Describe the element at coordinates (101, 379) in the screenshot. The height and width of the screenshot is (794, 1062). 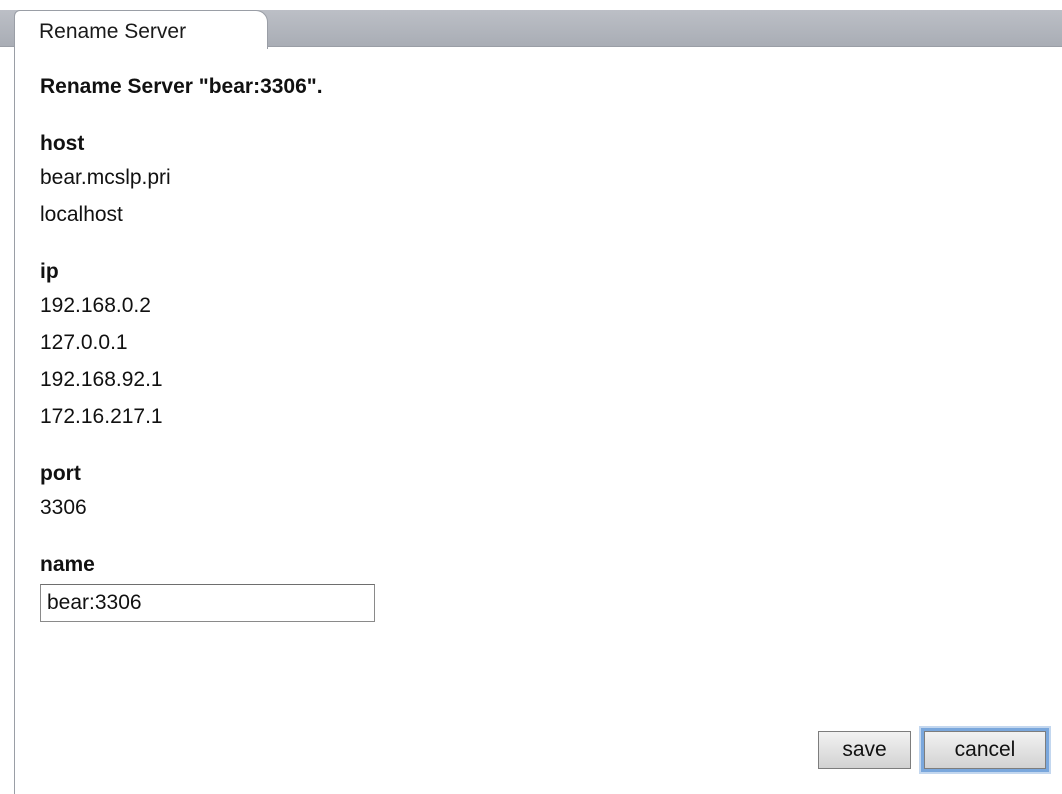
I see `ip-value: 192.168.92.1` at that location.